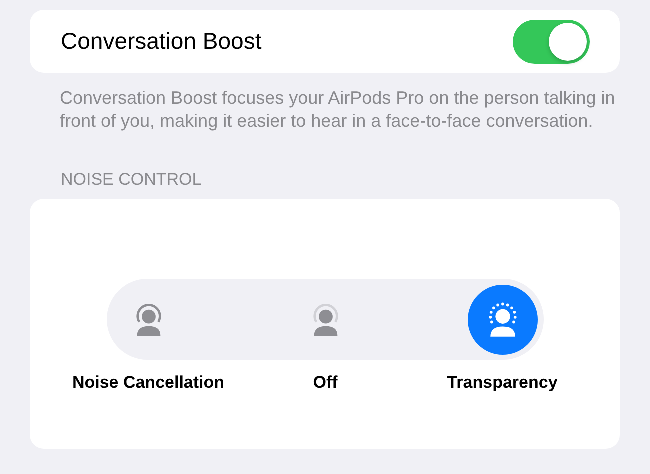 Image resolution: width=650 pixels, height=474 pixels. What do you see at coordinates (551, 42) in the screenshot?
I see `toggle-switch` at bounding box center [551, 42].